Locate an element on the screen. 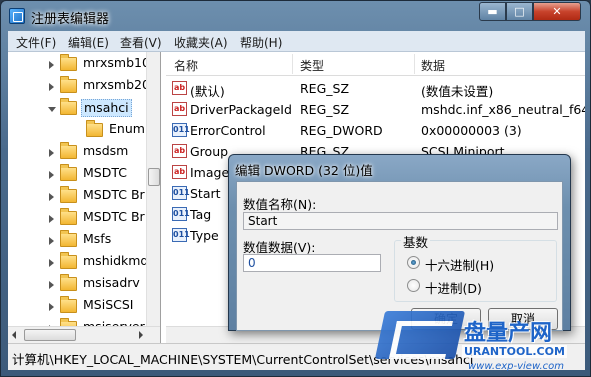  tree-item-label: mrxsmb20 is located at coordinates (116, 84).